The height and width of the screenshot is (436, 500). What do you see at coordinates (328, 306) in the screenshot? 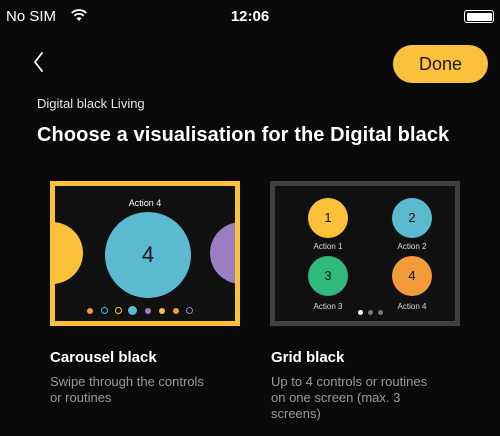
I see `grid-tile-label: Action 3` at bounding box center [328, 306].